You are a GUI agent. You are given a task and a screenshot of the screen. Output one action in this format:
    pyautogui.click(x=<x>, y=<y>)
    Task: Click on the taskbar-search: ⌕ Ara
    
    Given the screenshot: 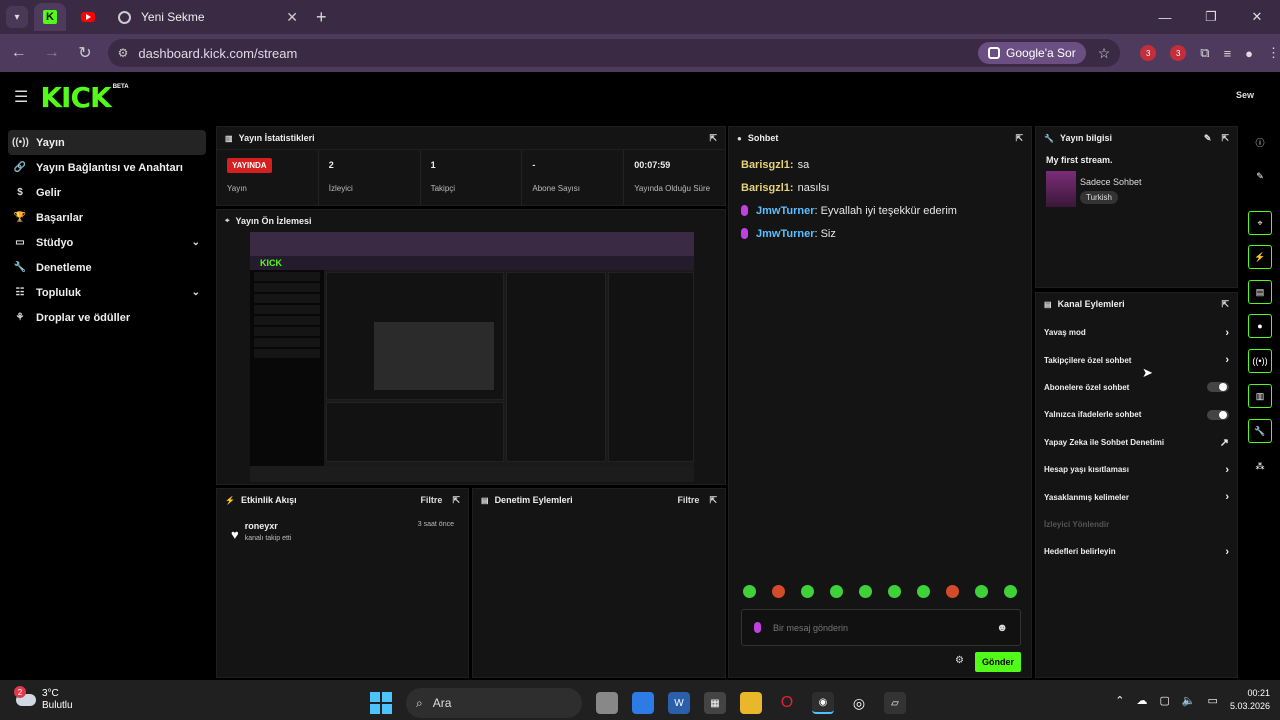 What is the action you would take?
    pyautogui.click(x=494, y=703)
    